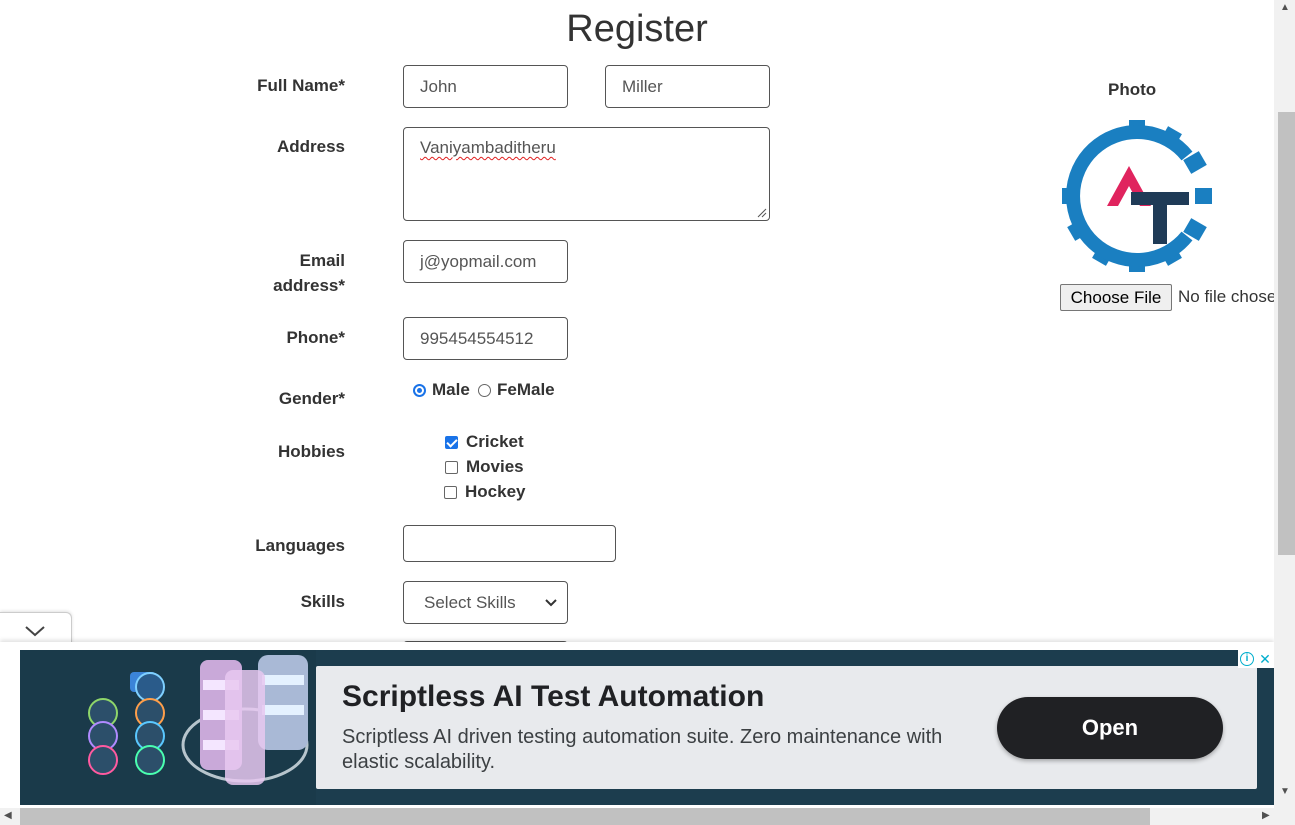 The width and height of the screenshot is (1295, 825). I want to click on ad-title: Scriptless AI Test Automation, so click(553, 697).